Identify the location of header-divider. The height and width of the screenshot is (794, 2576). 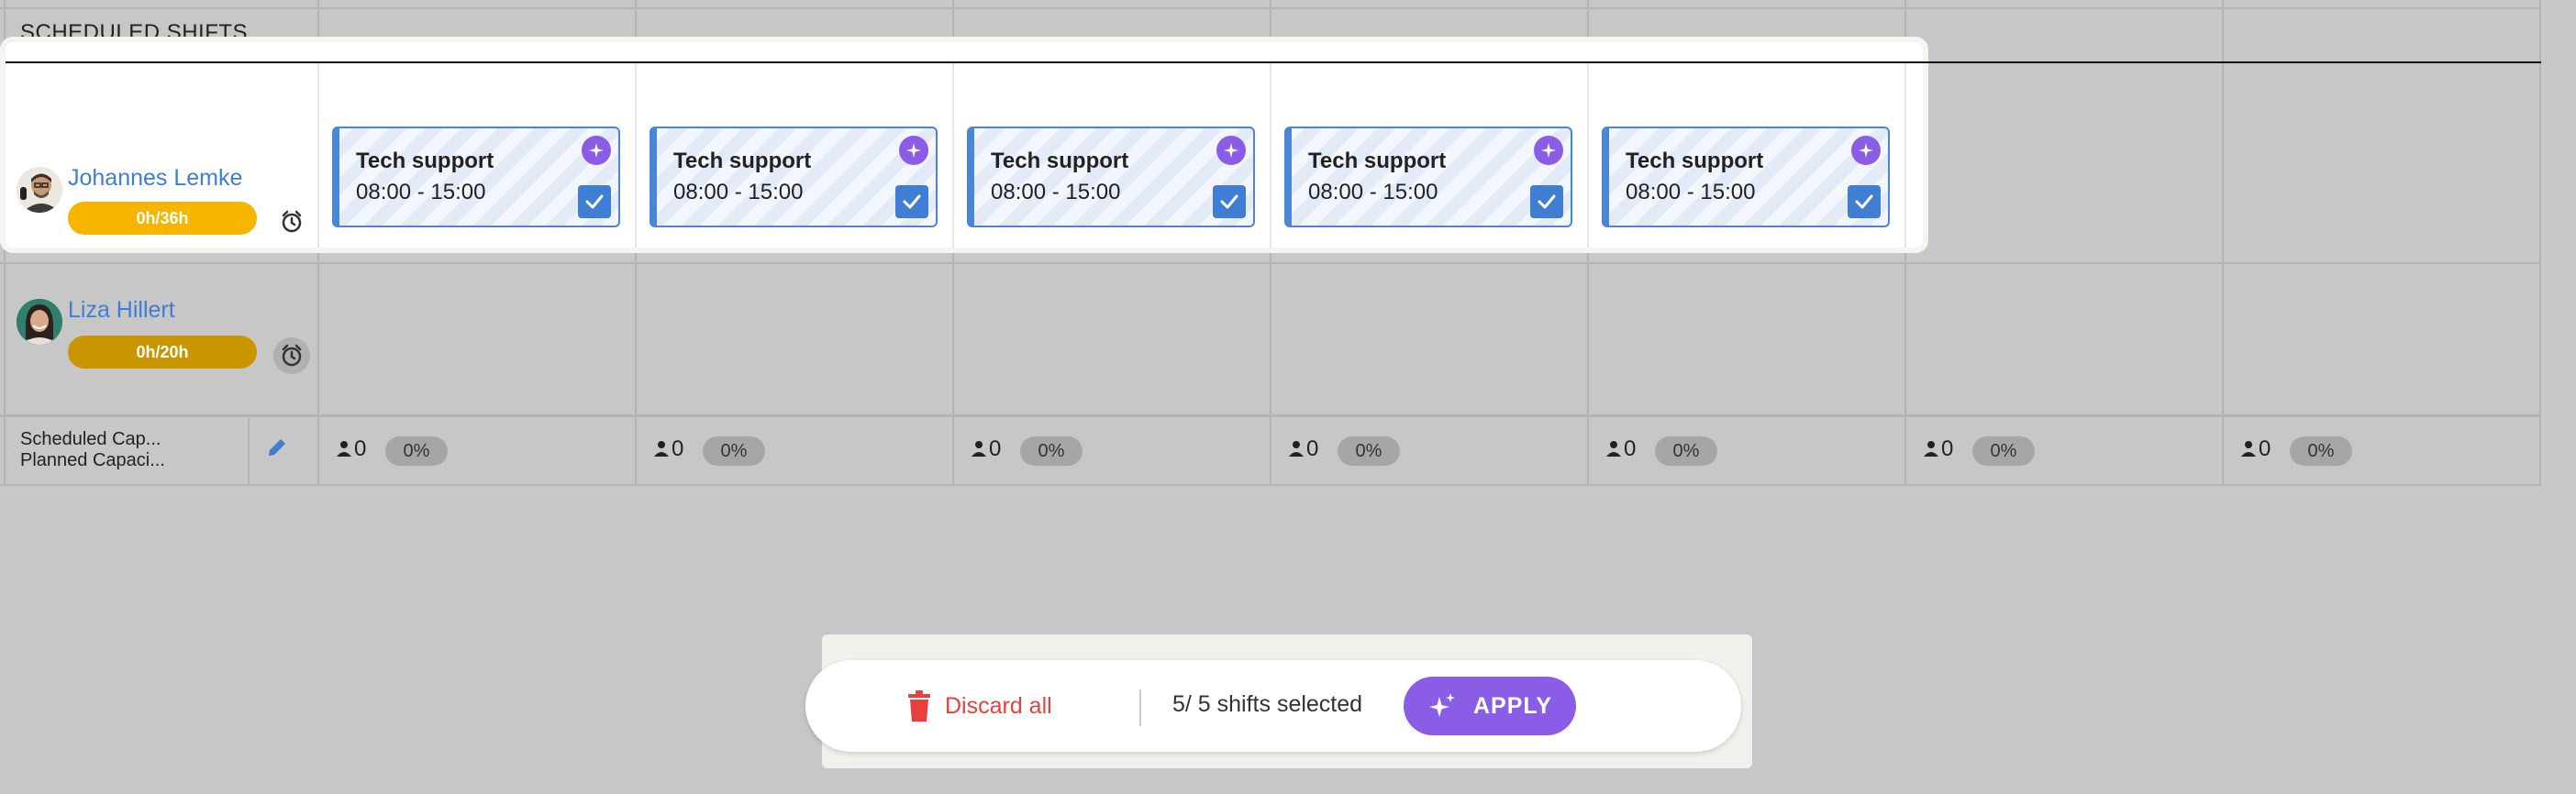
(1273, 62).